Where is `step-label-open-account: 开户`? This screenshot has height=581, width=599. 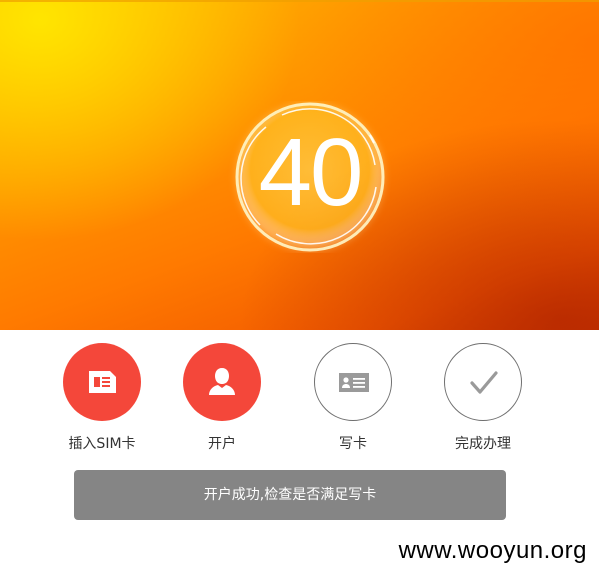
step-label-open-account: 开户 is located at coordinates (222, 444).